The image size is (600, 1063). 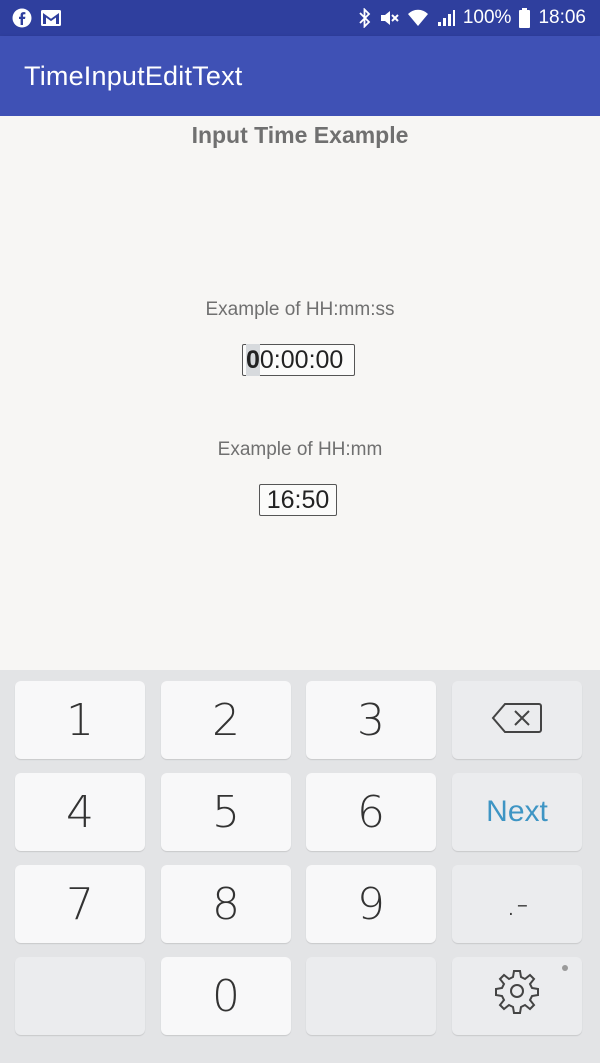 I want to click on key-0: 0, so click(x=226, y=996).